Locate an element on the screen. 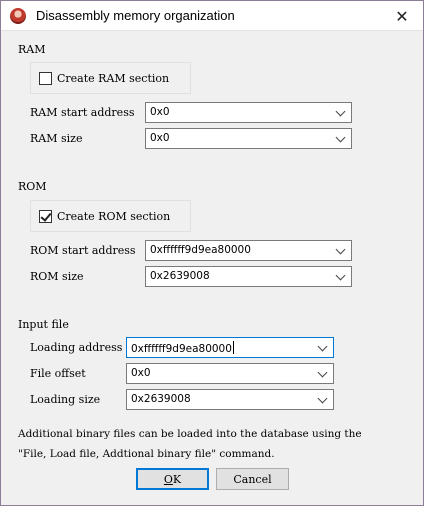 This screenshot has width=424, height=506. input-file-section-label: Input file is located at coordinates (43, 324).